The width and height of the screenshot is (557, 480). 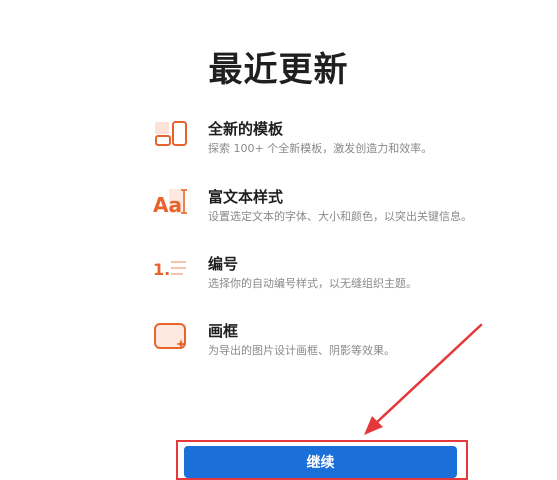 What do you see at coordinates (278, 70) in the screenshot?
I see `page-title: 最近更新` at bounding box center [278, 70].